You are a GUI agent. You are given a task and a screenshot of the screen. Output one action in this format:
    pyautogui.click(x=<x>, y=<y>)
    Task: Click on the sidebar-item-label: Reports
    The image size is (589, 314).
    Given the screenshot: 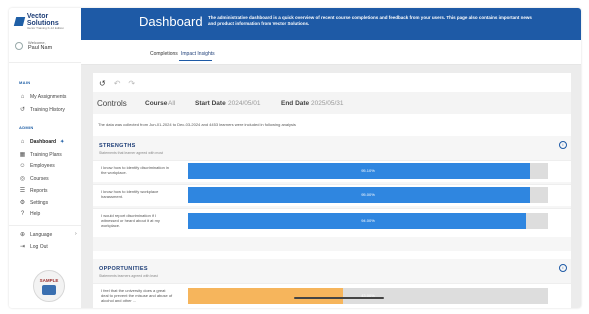 What is the action you would take?
    pyautogui.click(x=39, y=190)
    